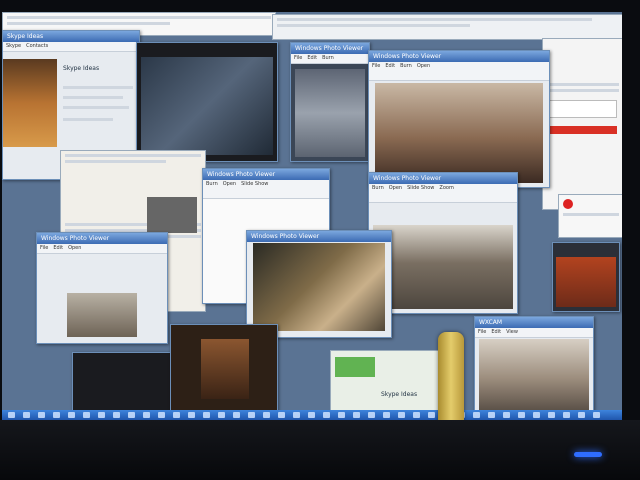  Describe the element at coordinates (451, 379) in the screenshot. I see `lighter-object` at that location.